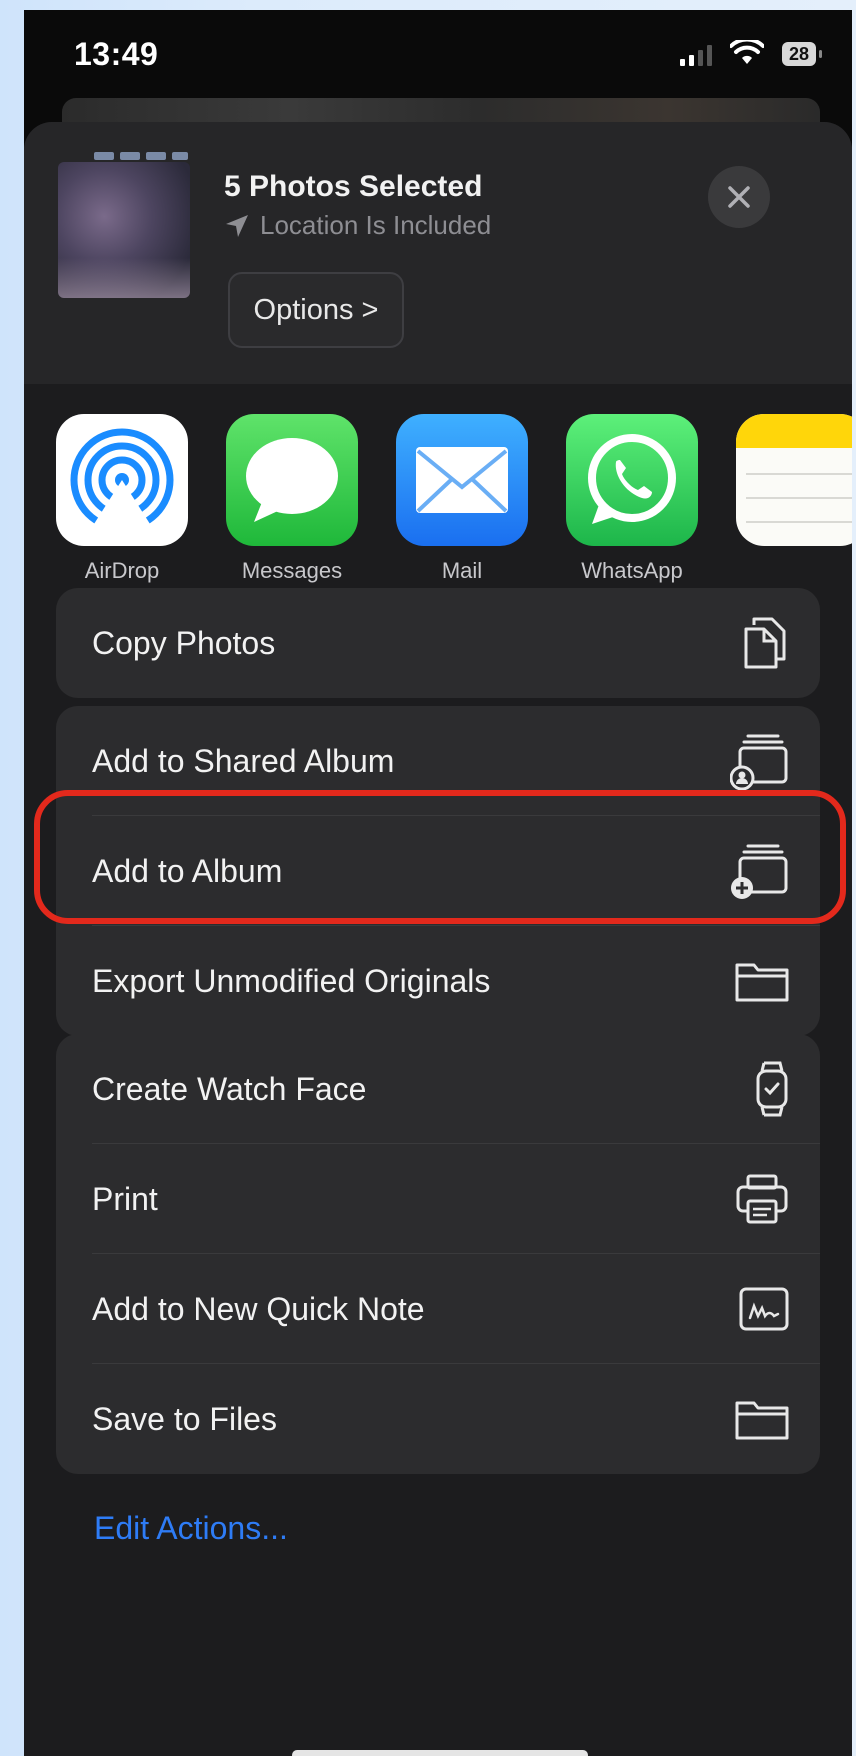 The width and height of the screenshot is (856, 1756). I want to click on notes-icon, so click(794, 480).